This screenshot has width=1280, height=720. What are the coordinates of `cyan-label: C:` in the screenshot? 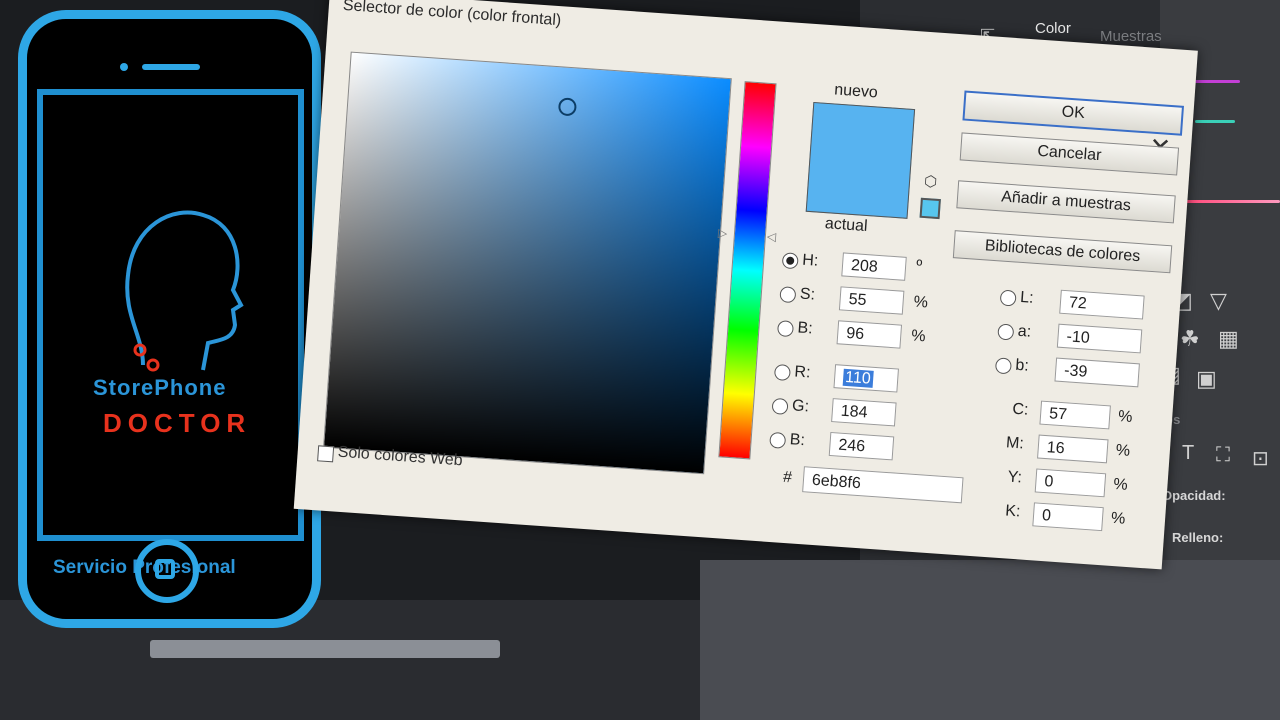 It's located at (1020, 409).